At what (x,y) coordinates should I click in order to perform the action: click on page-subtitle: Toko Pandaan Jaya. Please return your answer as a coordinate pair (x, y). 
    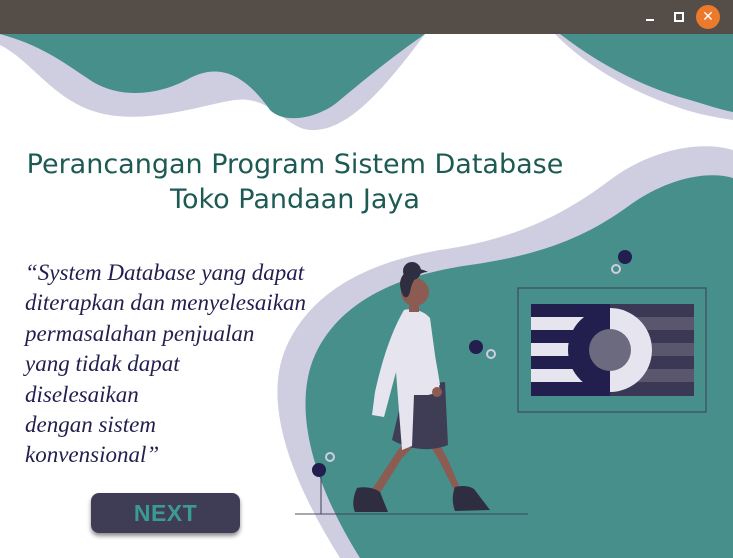
    Looking at the image, I should click on (295, 199).